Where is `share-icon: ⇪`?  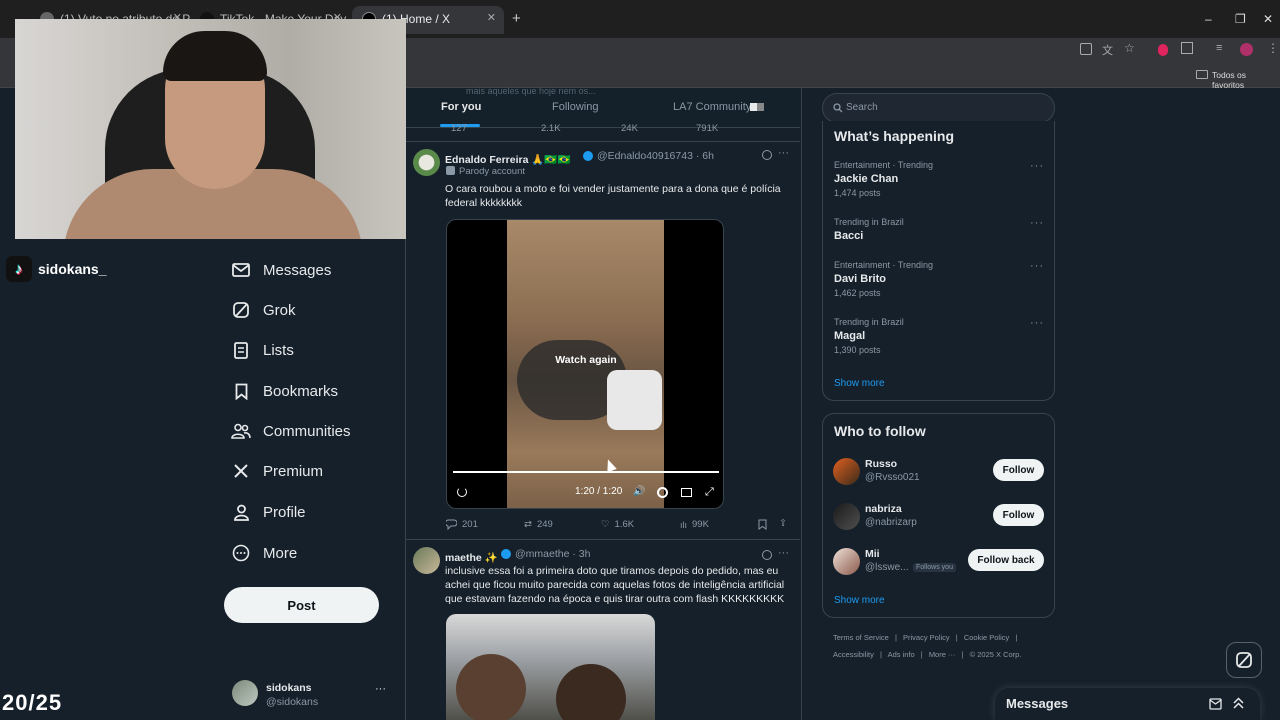 share-icon: ⇪ is located at coordinates (783, 523).